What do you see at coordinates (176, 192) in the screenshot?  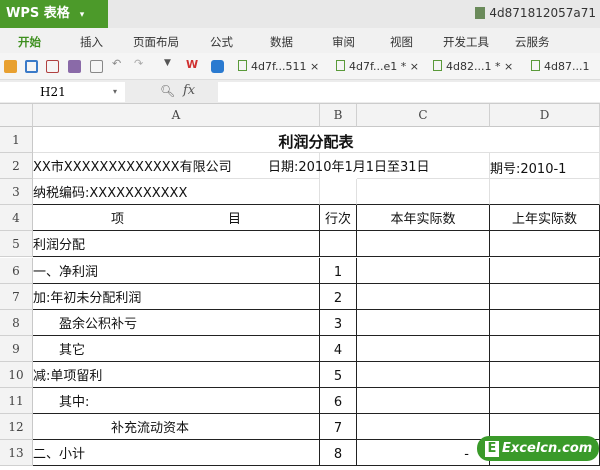 I see `tax-id: 纳税编码:XXXXXXXXXXX` at bounding box center [176, 192].